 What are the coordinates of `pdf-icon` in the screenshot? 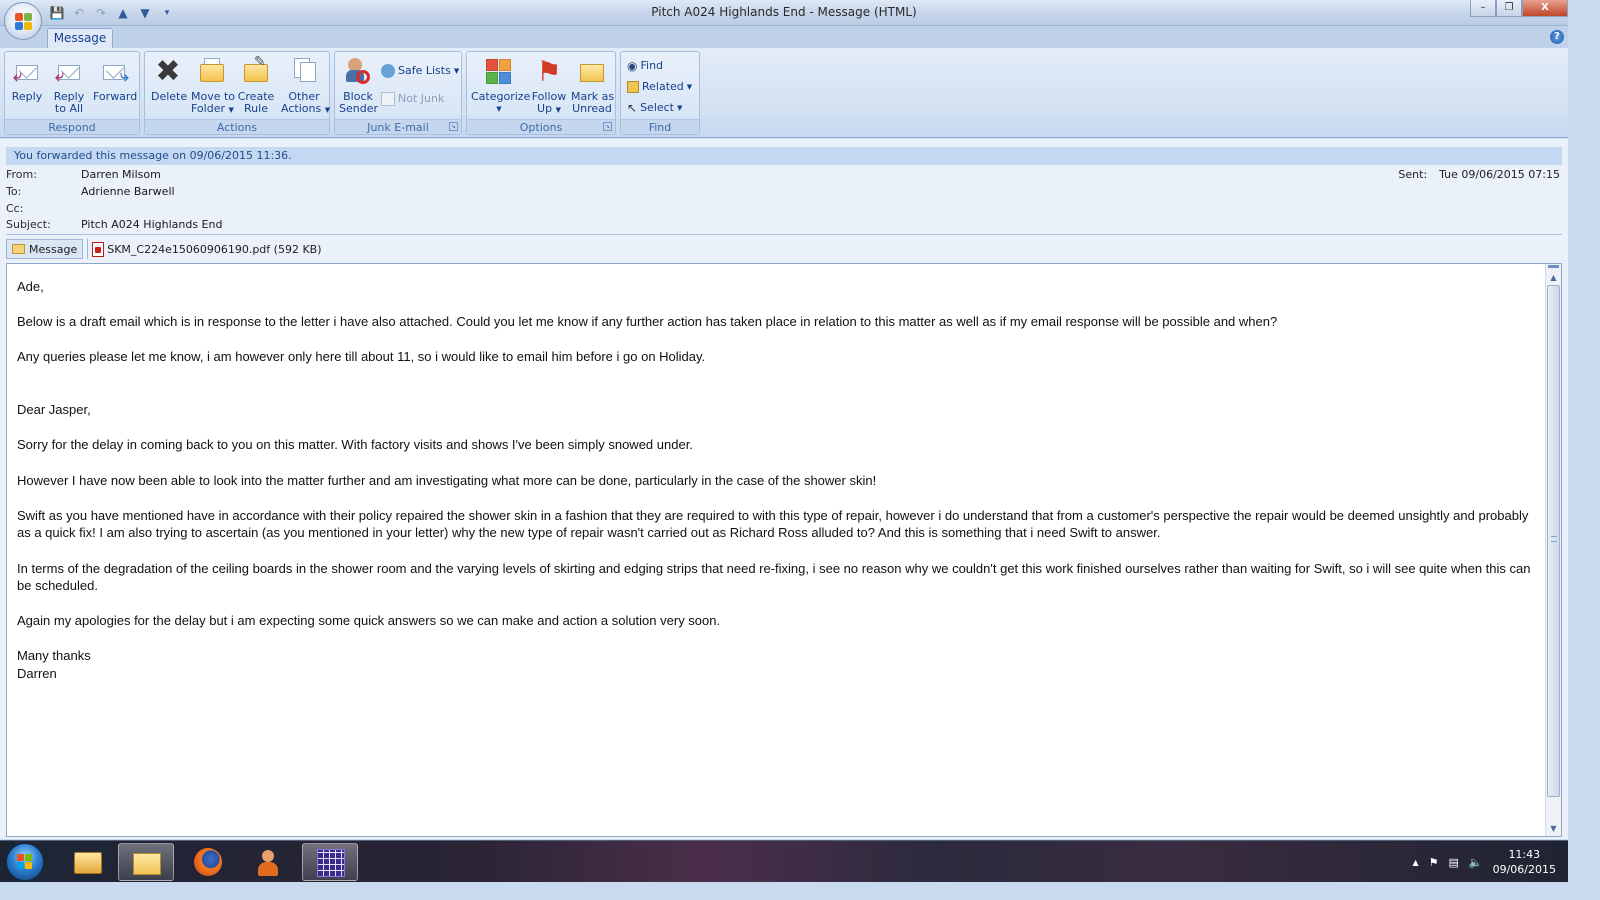 It's located at (98, 249).